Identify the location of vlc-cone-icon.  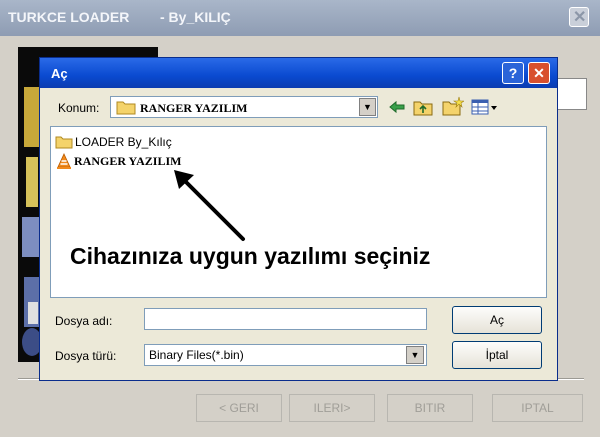
(64, 161).